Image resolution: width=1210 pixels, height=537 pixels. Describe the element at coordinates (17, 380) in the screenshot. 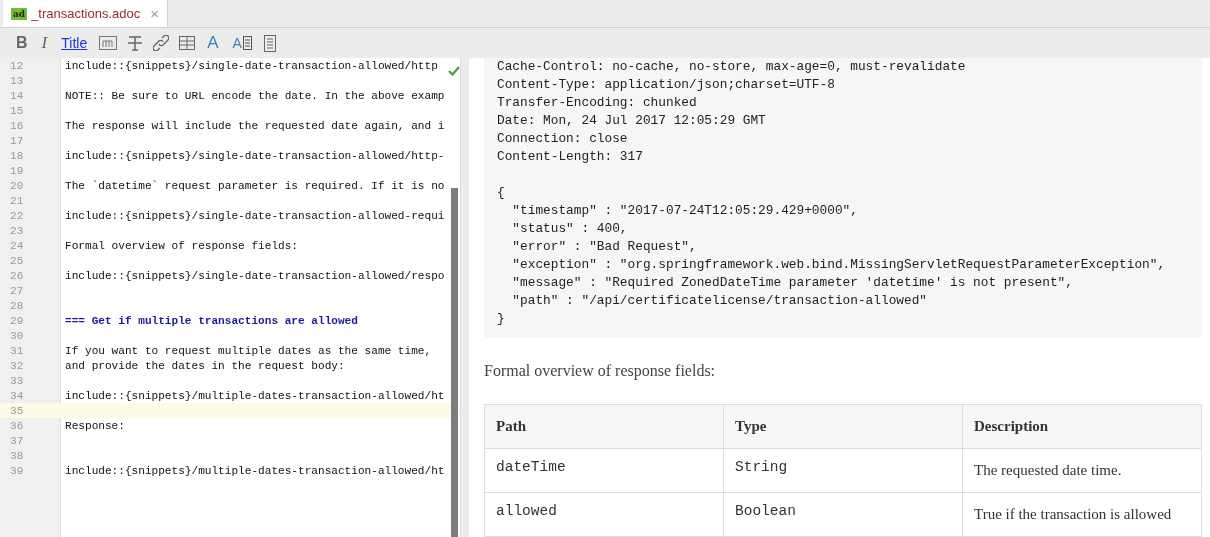

I see `line-number: 33` at that location.